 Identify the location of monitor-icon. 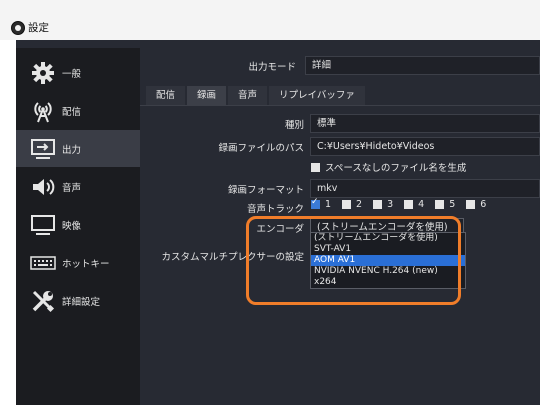
(43, 225).